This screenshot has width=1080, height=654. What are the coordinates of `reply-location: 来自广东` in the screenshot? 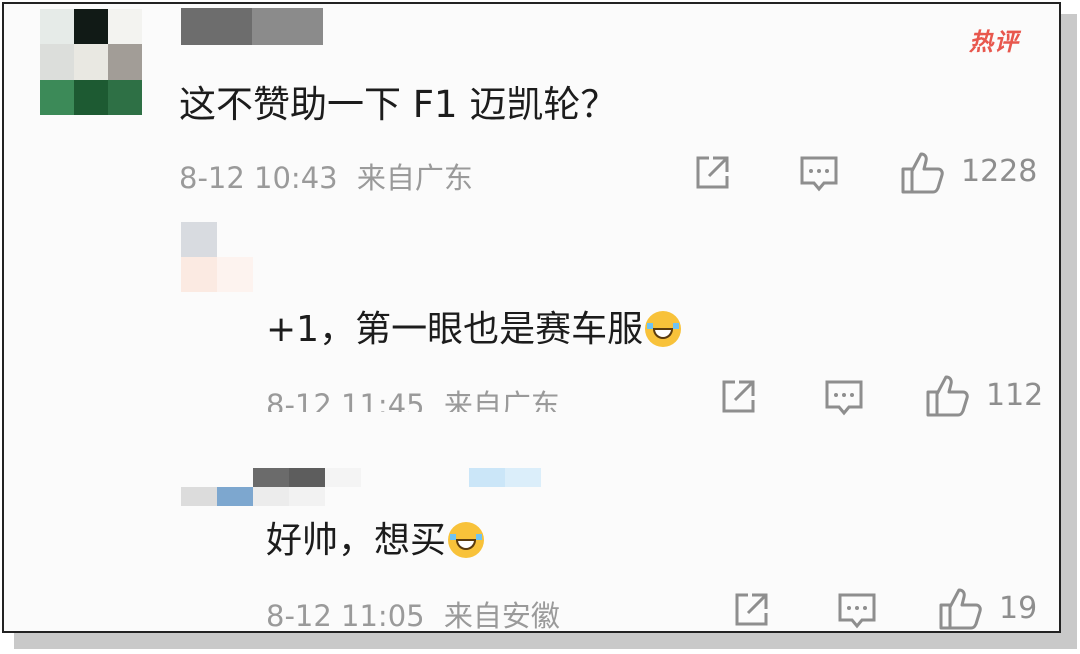 It's located at (501, 400).